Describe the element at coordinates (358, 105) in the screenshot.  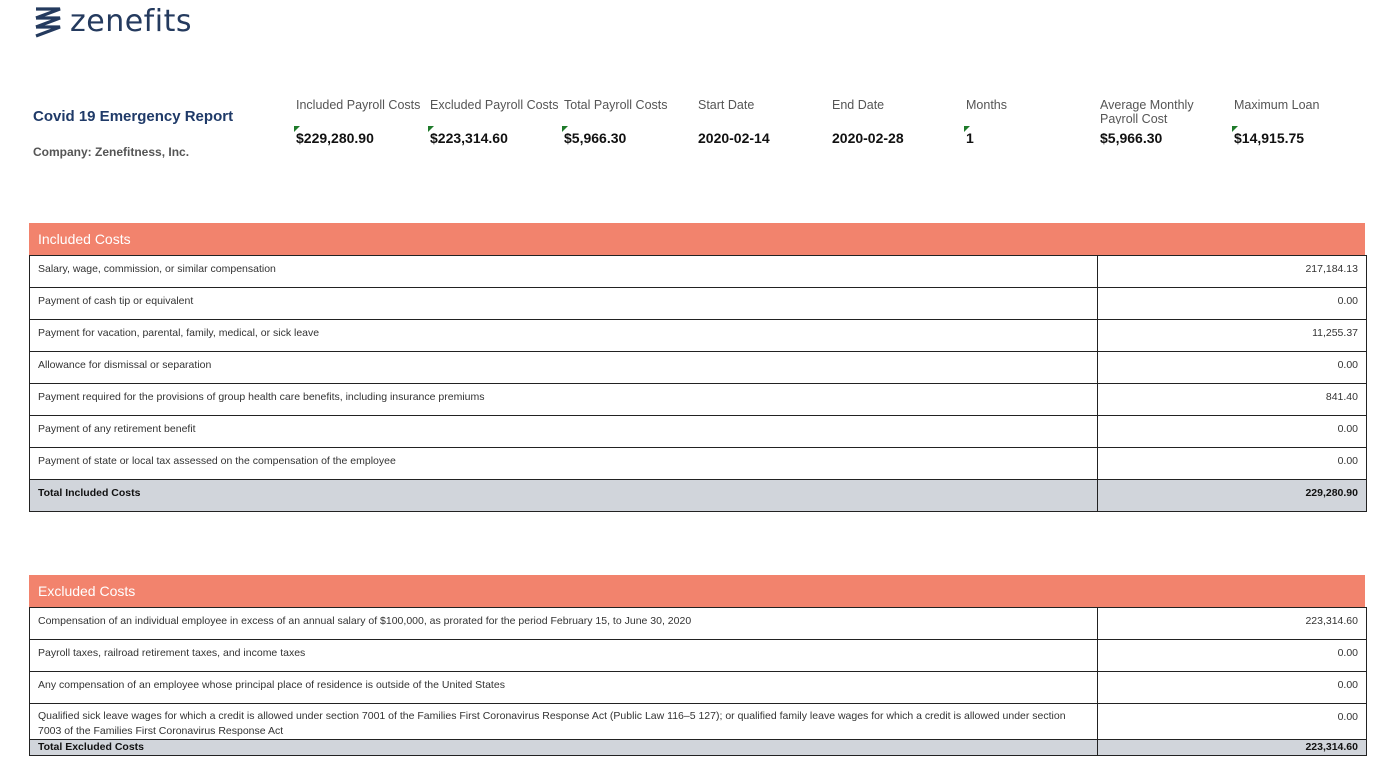
I see `metric-label: Included Payroll Costs` at that location.